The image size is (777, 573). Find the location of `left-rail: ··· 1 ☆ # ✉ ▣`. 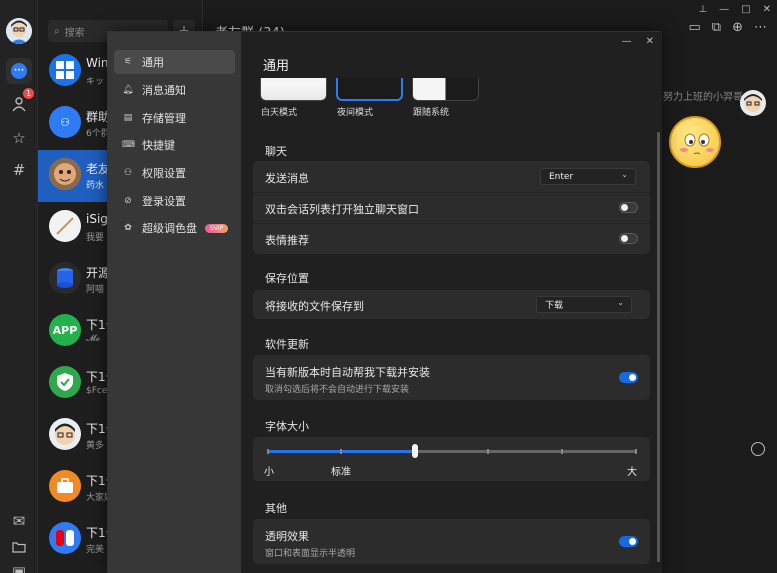

left-rail: ··· 1 ☆ # ✉ ▣ is located at coordinates (19, 286).